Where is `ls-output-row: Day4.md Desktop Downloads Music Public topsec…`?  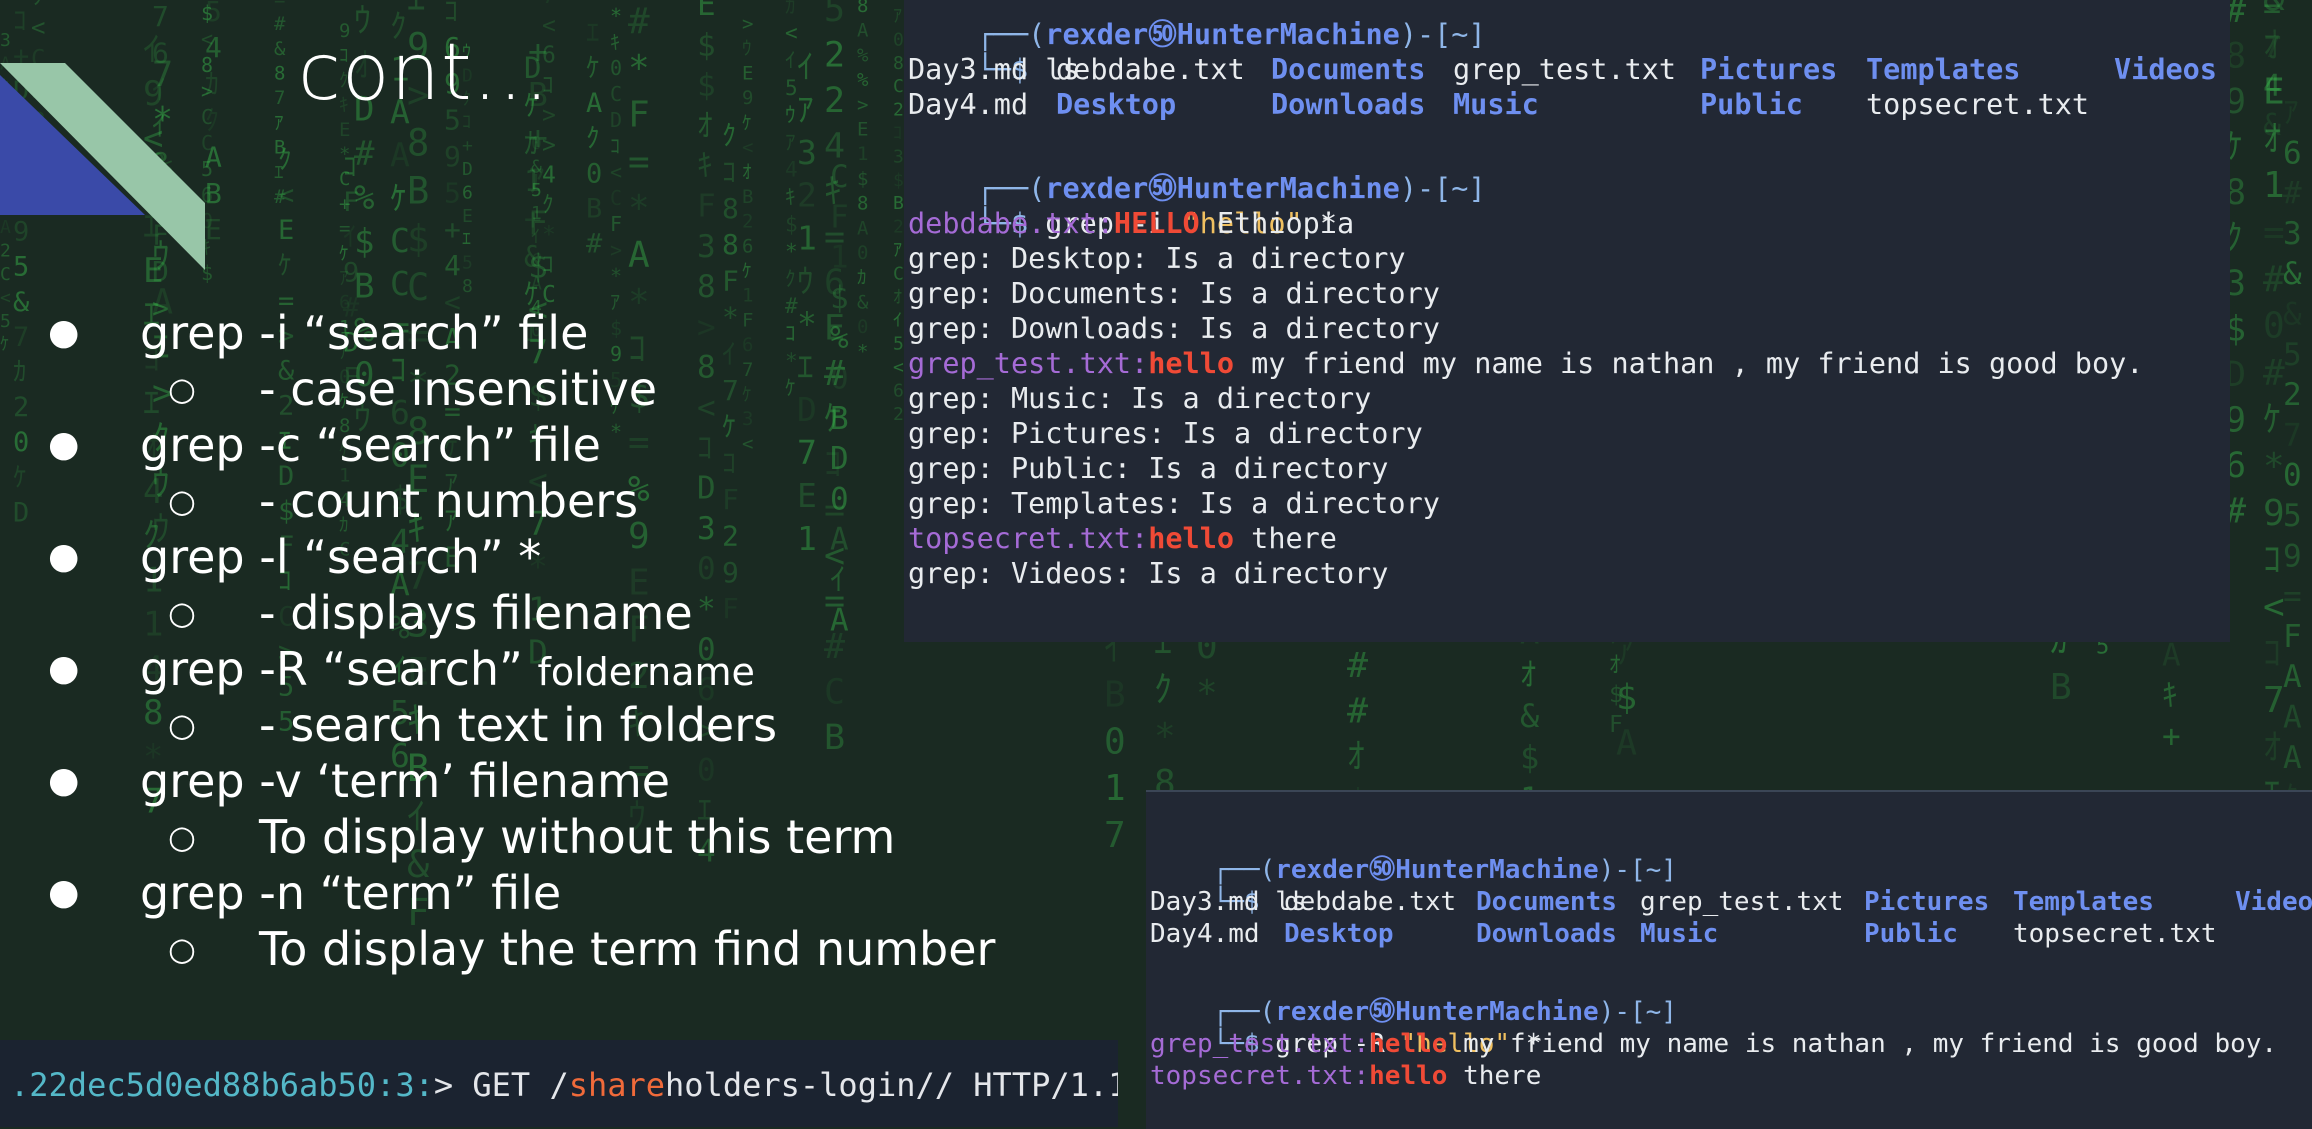 ls-output-row: Day4.md Desktop Downloads Music Public topsec… is located at coordinates (1729, 934).